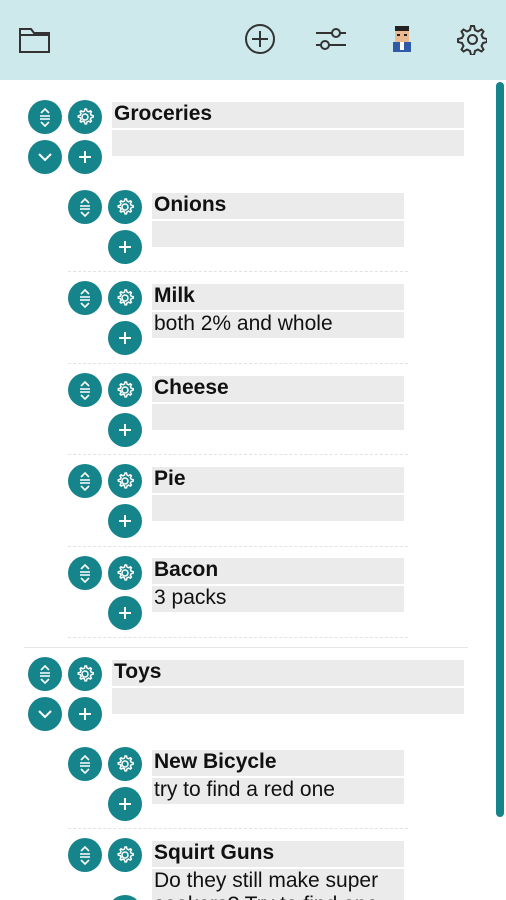 The image size is (506, 900). What do you see at coordinates (402, 39) in the screenshot?
I see `avatar` at bounding box center [402, 39].